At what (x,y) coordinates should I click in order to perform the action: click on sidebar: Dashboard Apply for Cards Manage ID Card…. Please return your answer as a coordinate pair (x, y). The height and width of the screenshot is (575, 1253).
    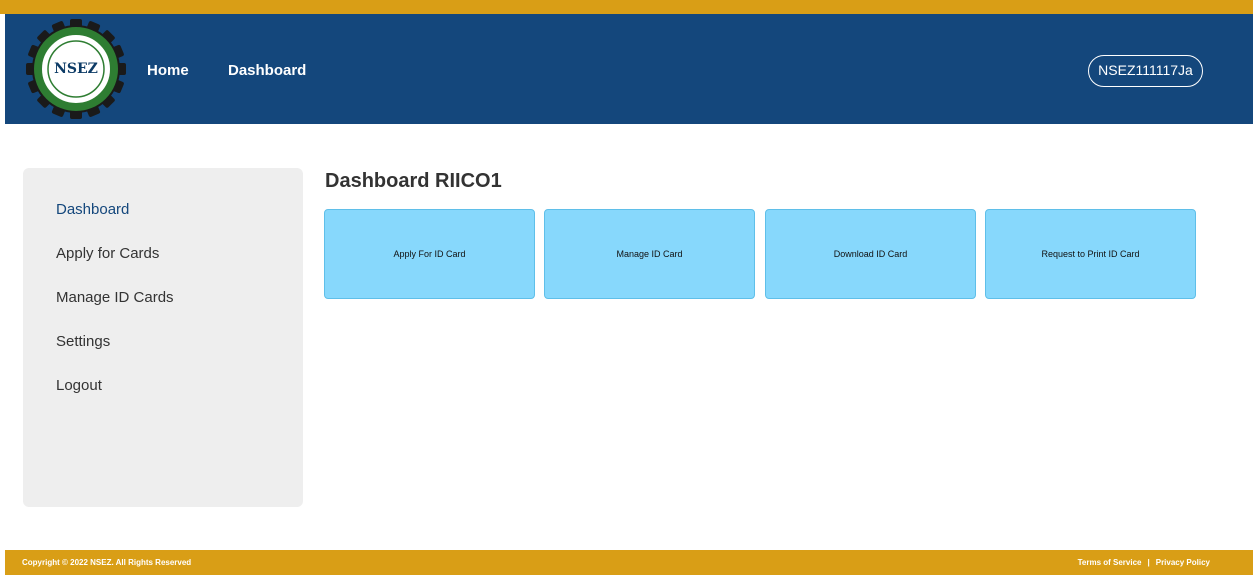
    Looking at the image, I should click on (163, 337).